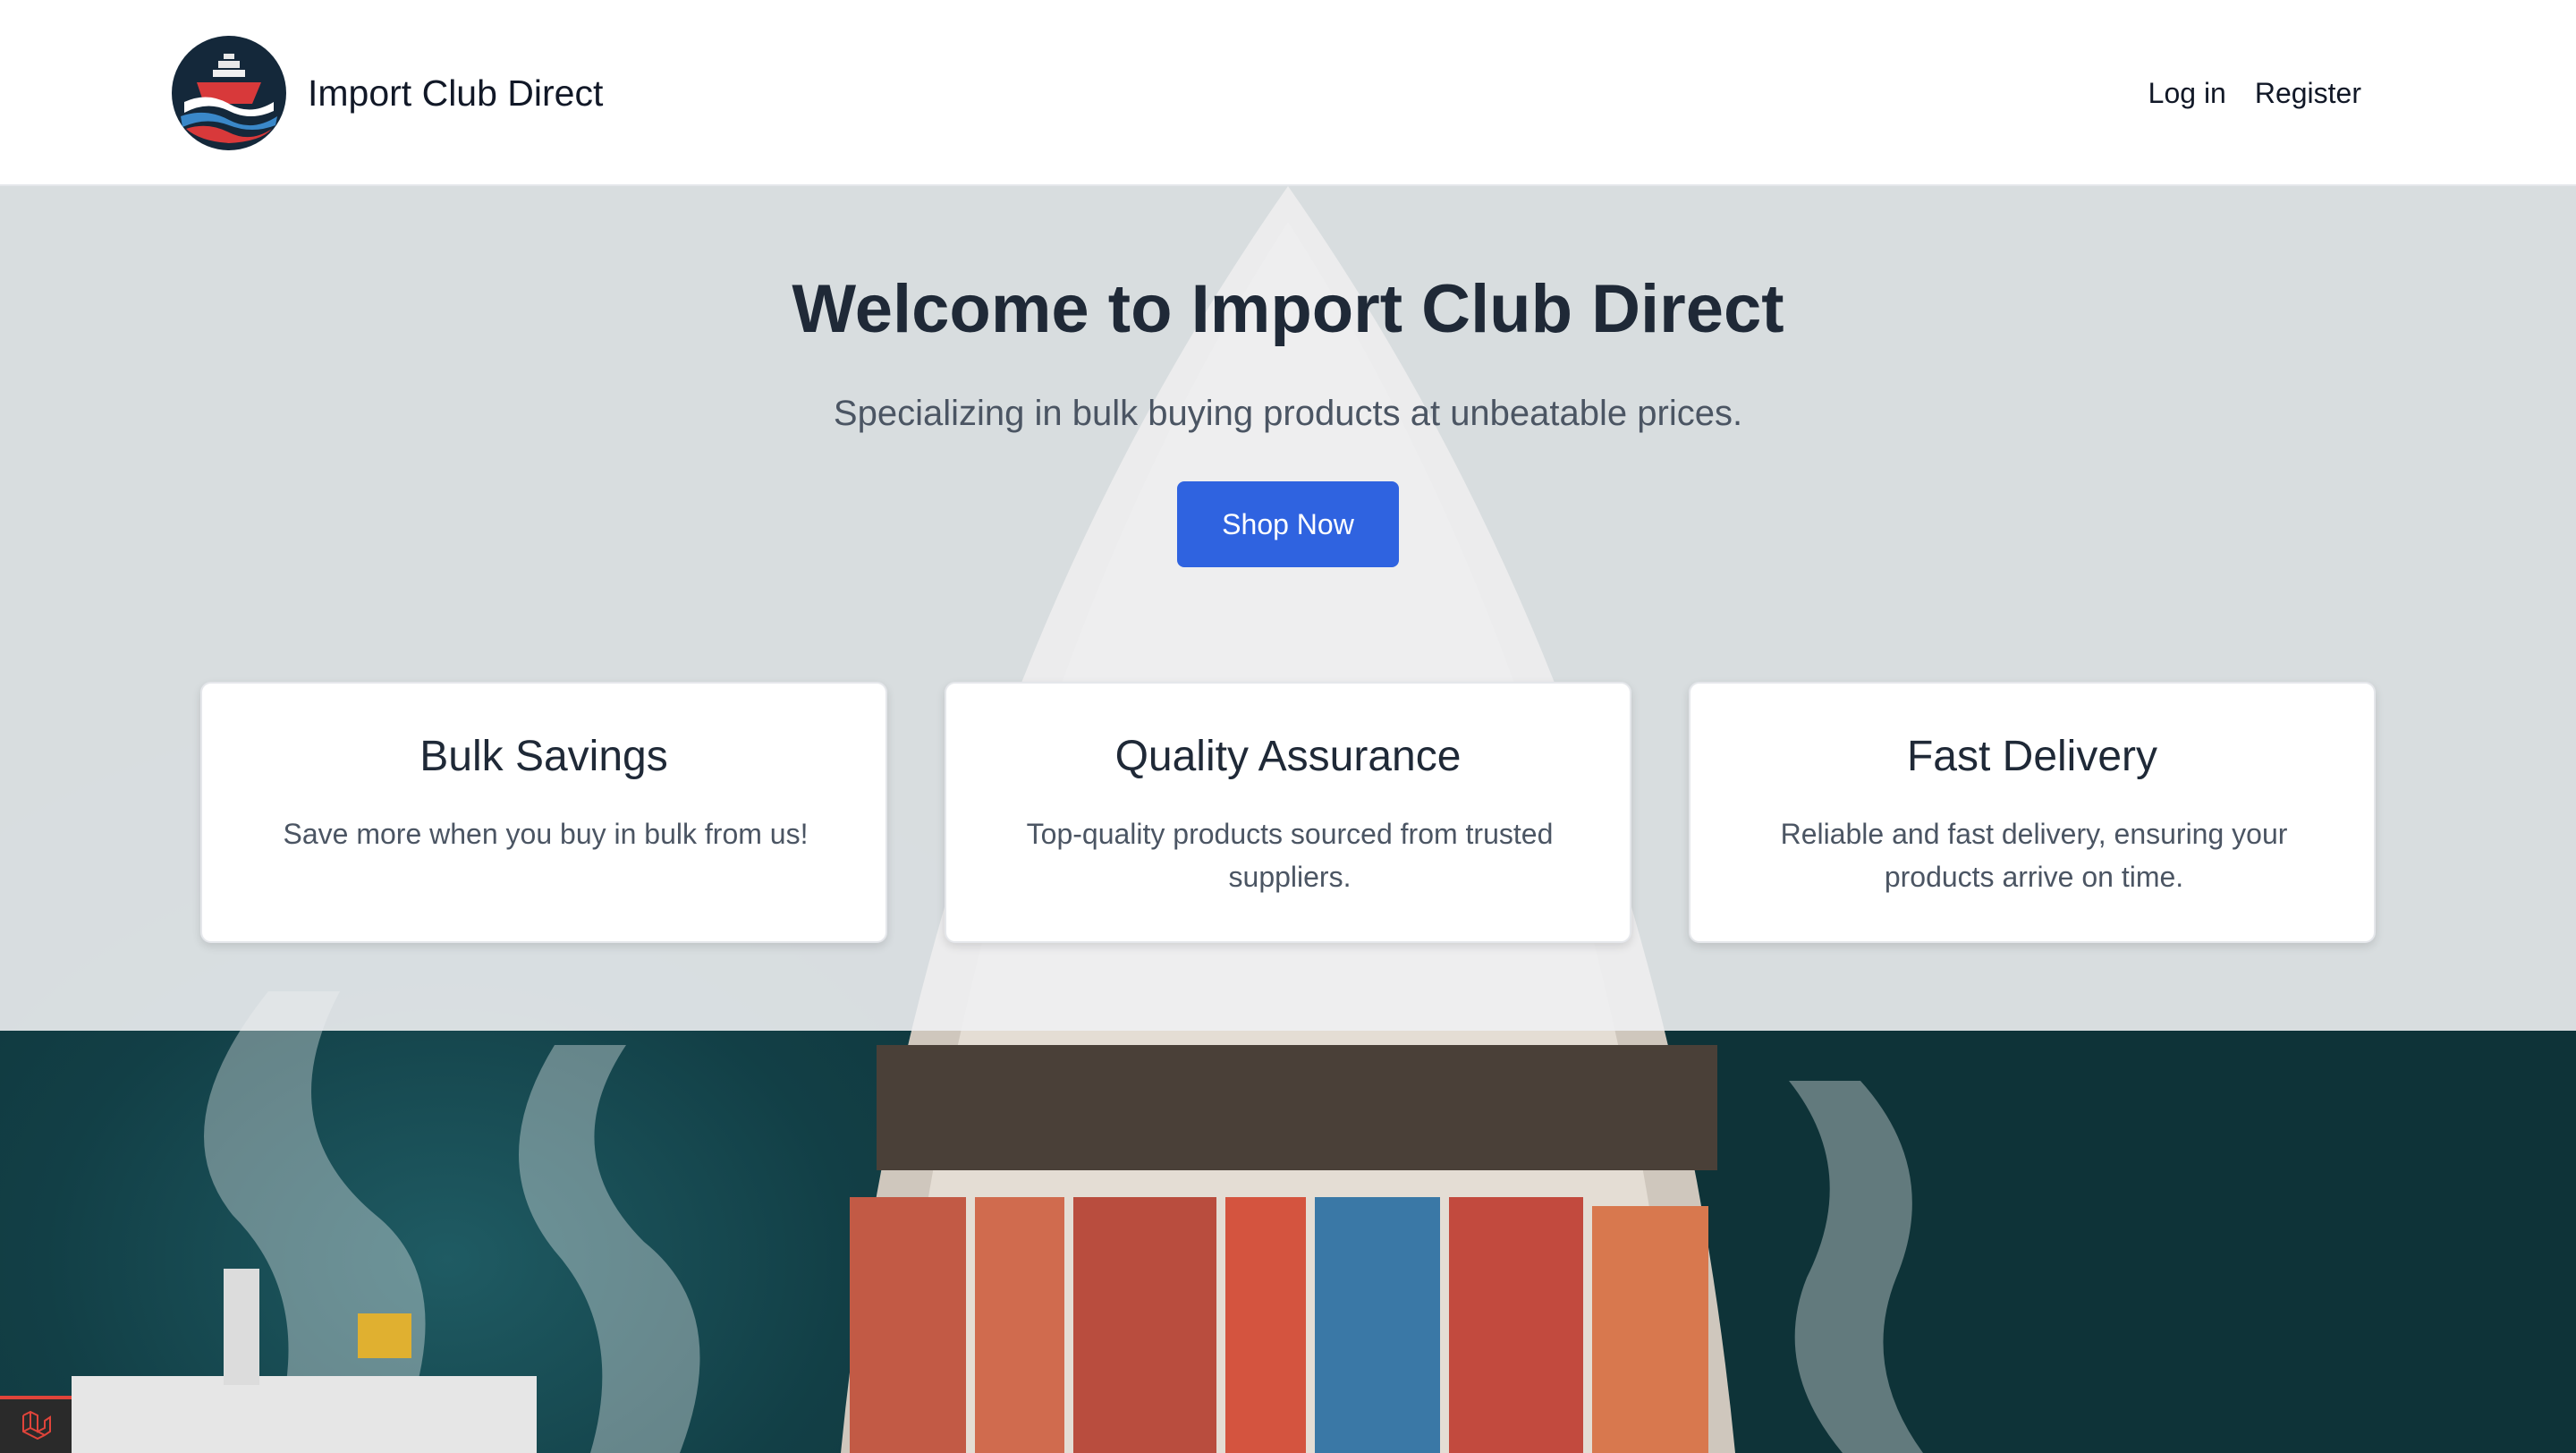 The image size is (2576, 1453). Describe the element at coordinates (229, 93) in the screenshot. I see `ship-logo-icon` at that location.